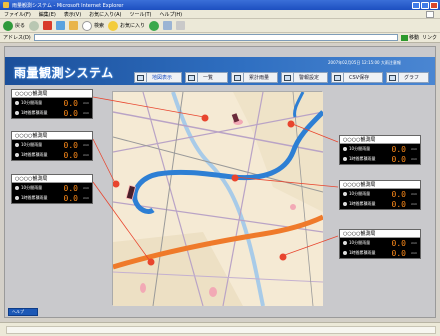  I want to click on datetime-status: 2007年02月05日 12:15:00 大雨注意報, so click(364, 62).